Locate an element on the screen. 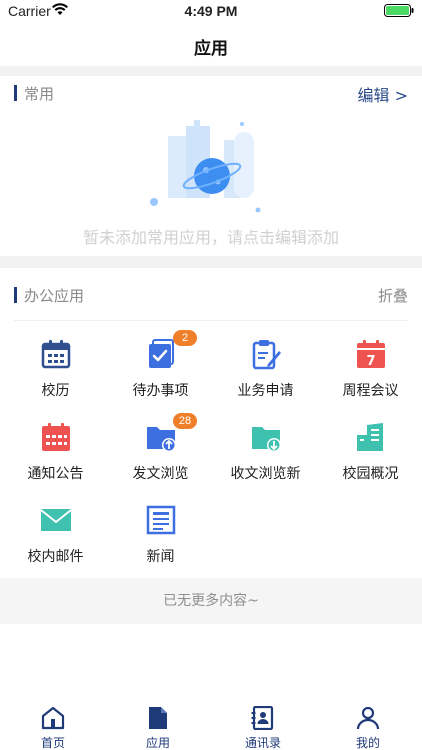 The image size is (422, 750). notice-calendar-icon is located at coordinates (56, 437).